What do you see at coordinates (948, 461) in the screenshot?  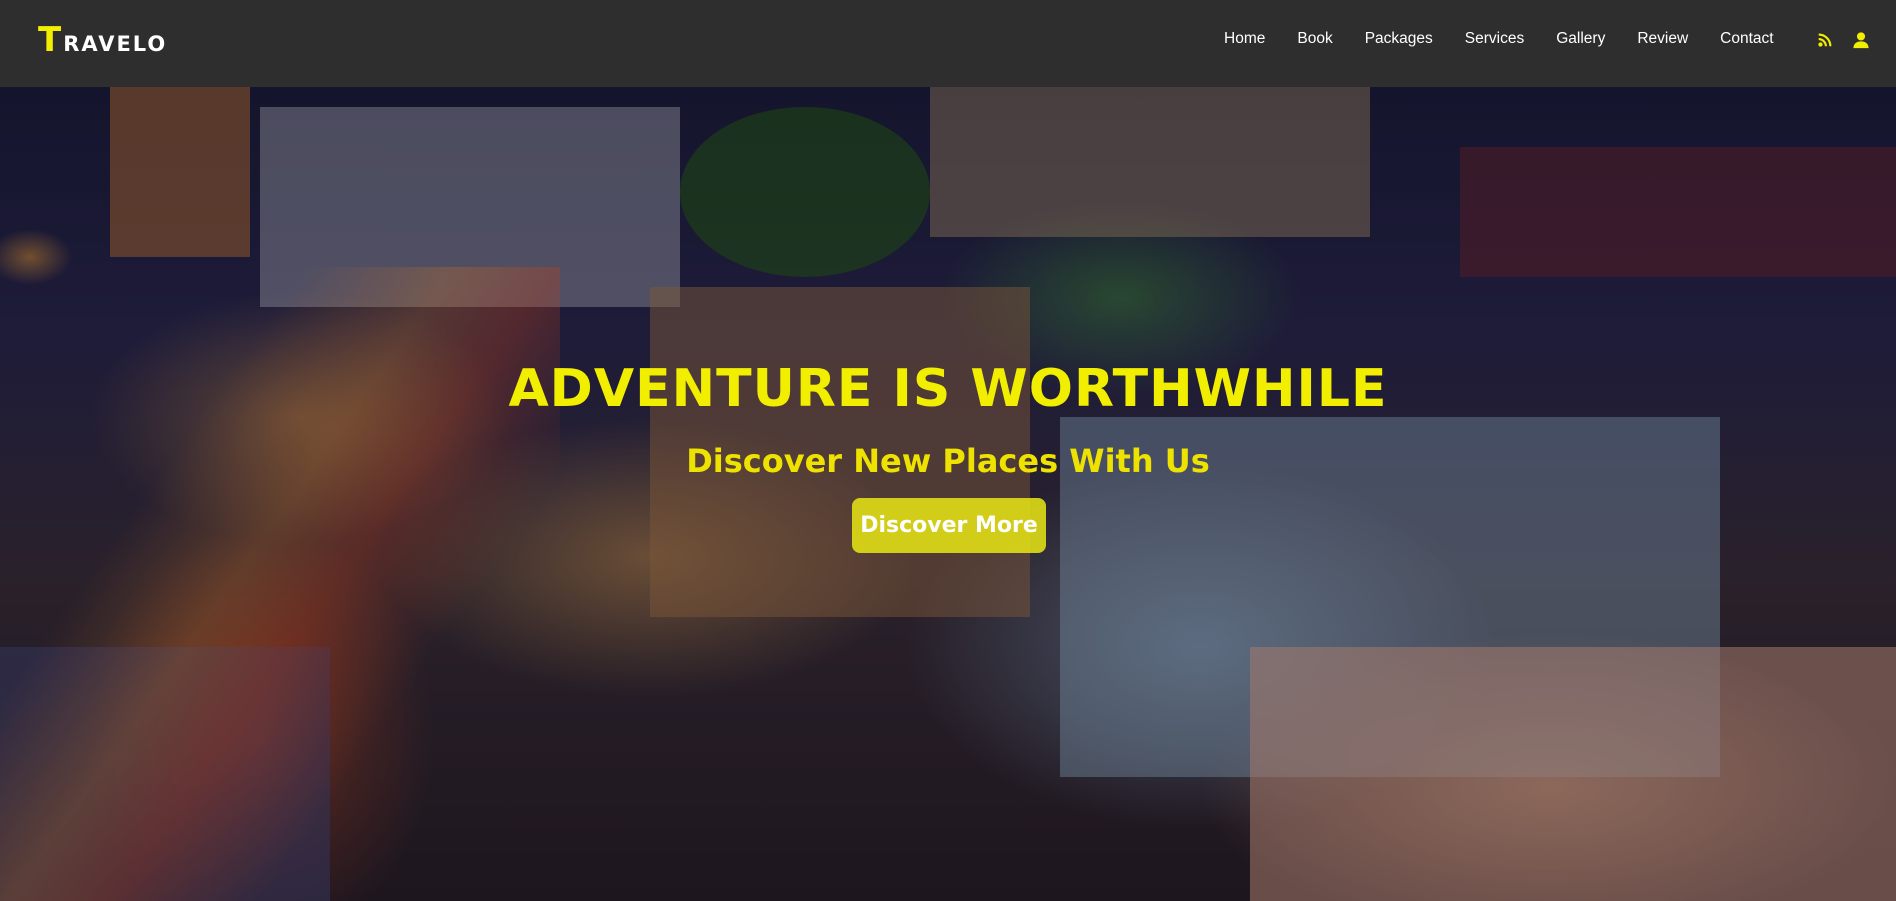 I see `hero-subheadline: Discover New Places With Us` at bounding box center [948, 461].